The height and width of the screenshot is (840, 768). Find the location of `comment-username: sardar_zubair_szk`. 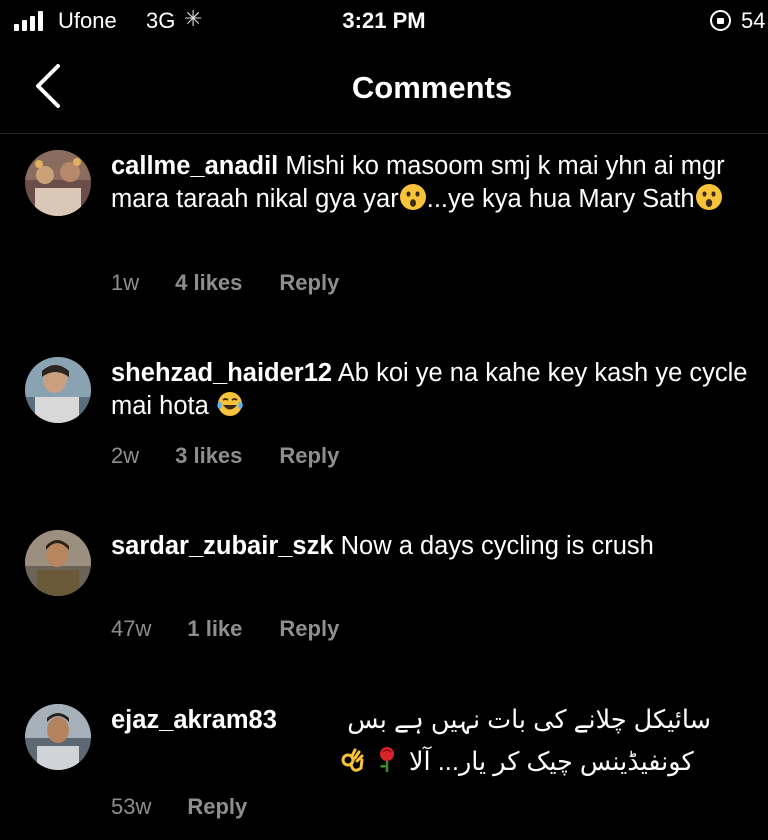

comment-username: sardar_zubair_szk is located at coordinates (222, 546).